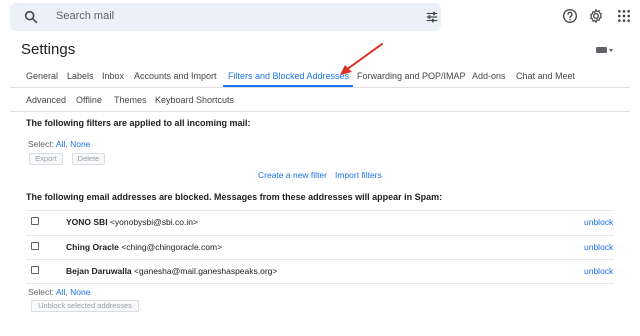 The image size is (640, 336). Describe the element at coordinates (288, 86) in the screenshot. I see `active-tab-indicator` at that location.